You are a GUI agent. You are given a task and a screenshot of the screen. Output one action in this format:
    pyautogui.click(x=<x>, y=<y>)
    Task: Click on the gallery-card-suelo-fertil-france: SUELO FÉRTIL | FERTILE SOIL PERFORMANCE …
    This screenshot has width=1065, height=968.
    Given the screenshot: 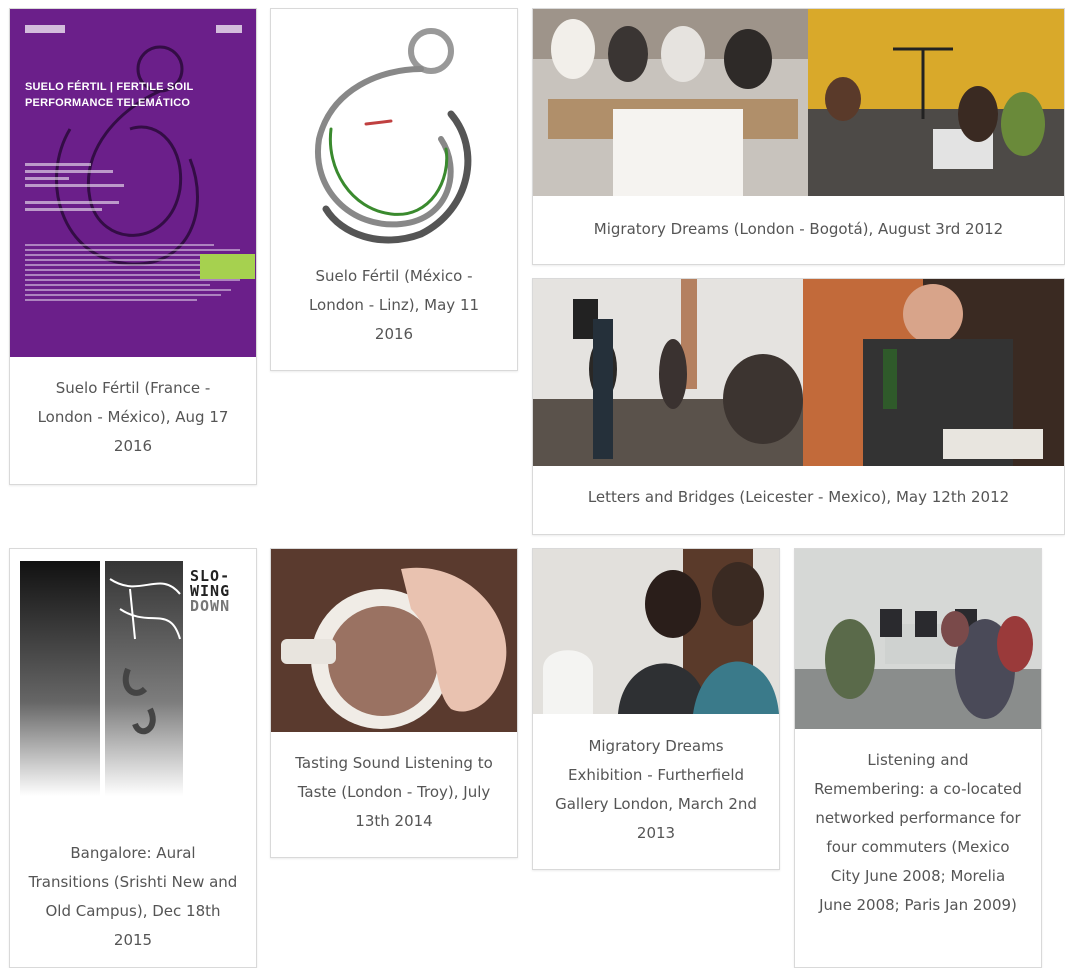 What is the action you would take?
    pyautogui.click(x=133, y=246)
    